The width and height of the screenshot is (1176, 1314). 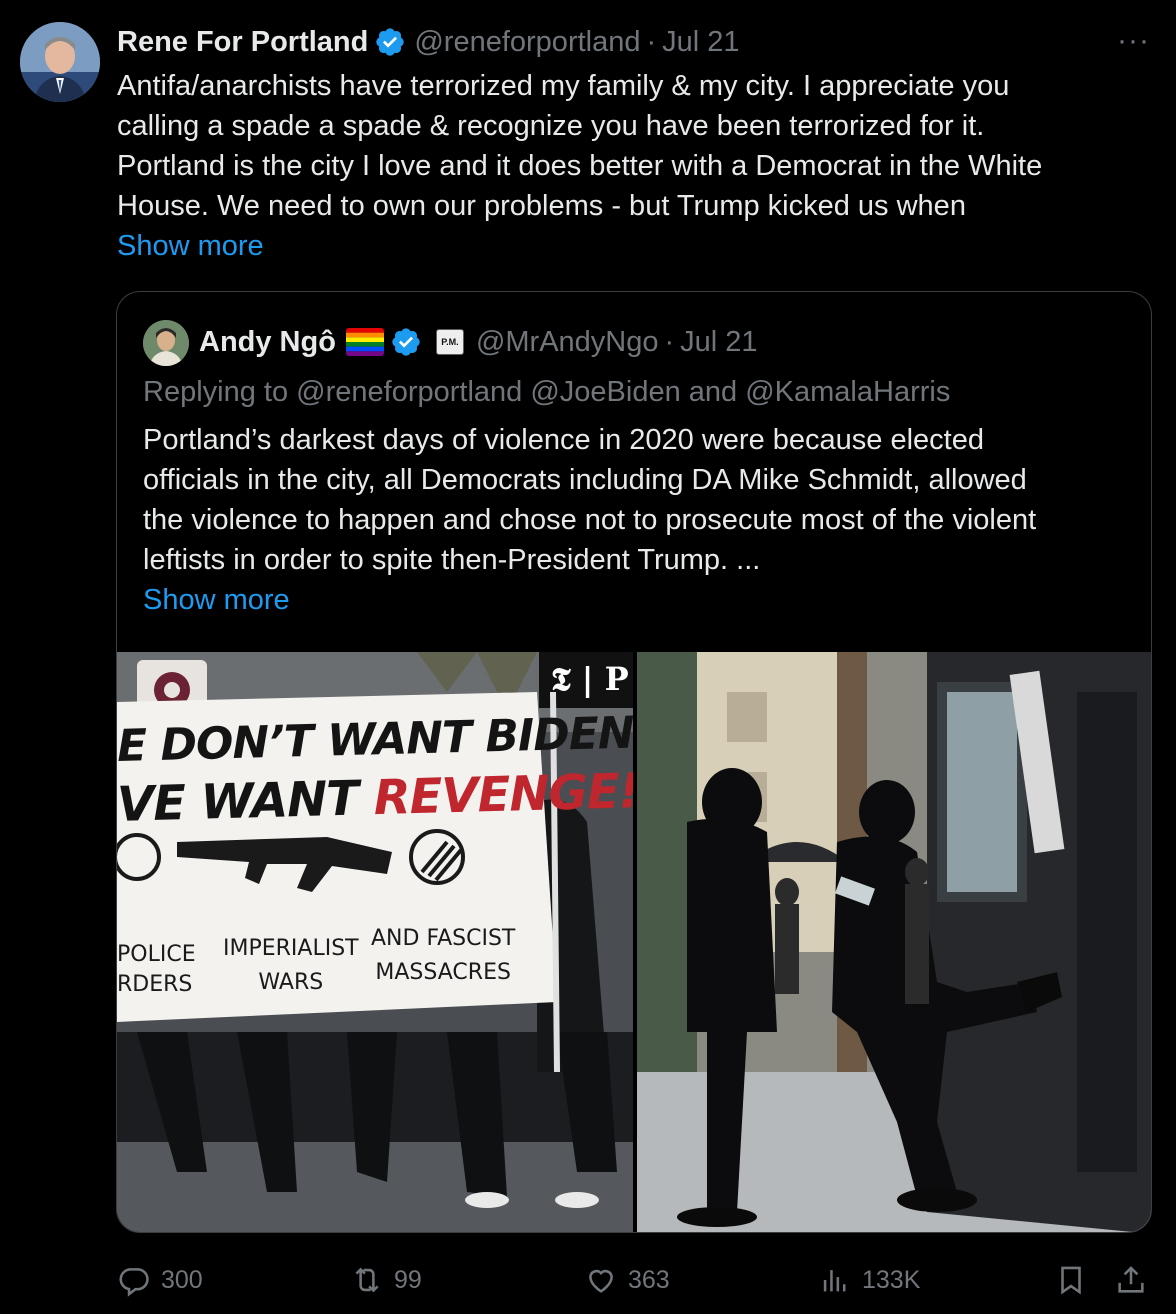 What do you see at coordinates (567, 342) in the screenshot?
I see `quoted-author-handle: @MrAndyNgo` at bounding box center [567, 342].